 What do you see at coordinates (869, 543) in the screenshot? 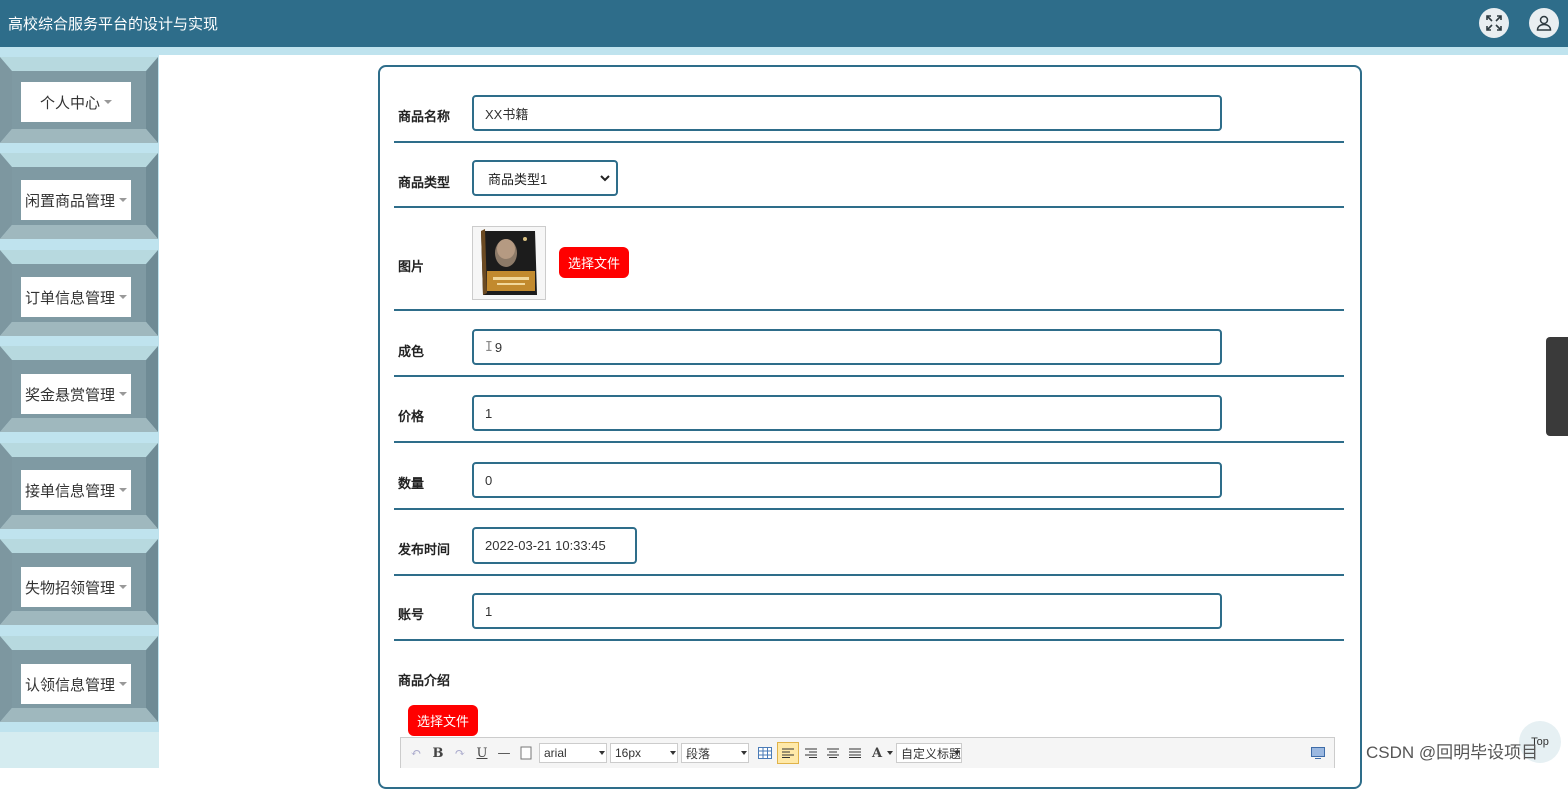
I see `form-row-publish-time: 发布时间 2022-03-21 10:33:45` at bounding box center [869, 543].